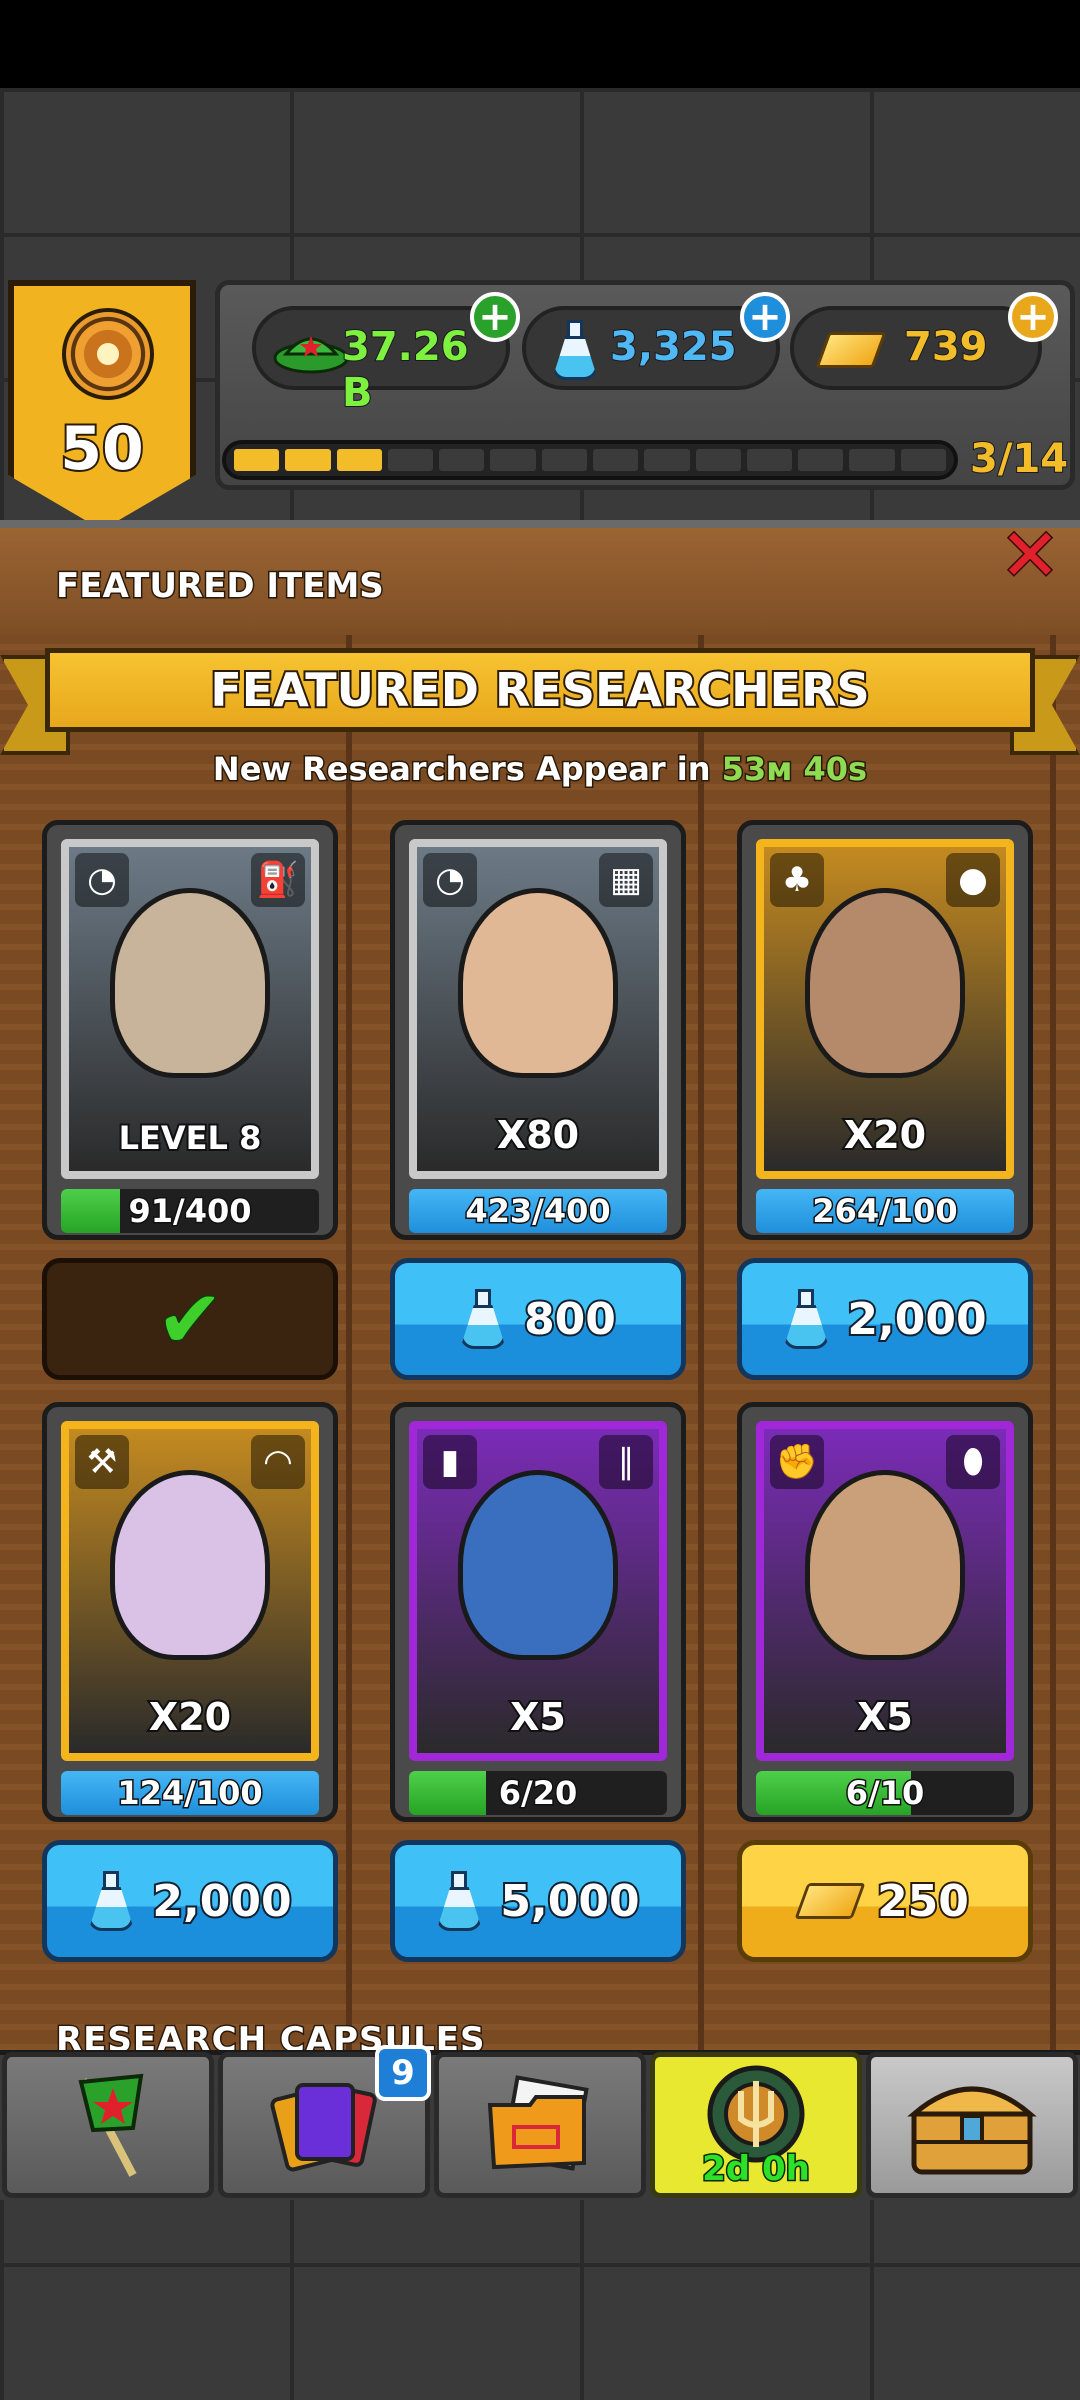 This screenshot has width=1080, height=2400. What do you see at coordinates (569, 1901) in the screenshot?
I see `price-label: 5,000` at bounding box center [569, 1901].